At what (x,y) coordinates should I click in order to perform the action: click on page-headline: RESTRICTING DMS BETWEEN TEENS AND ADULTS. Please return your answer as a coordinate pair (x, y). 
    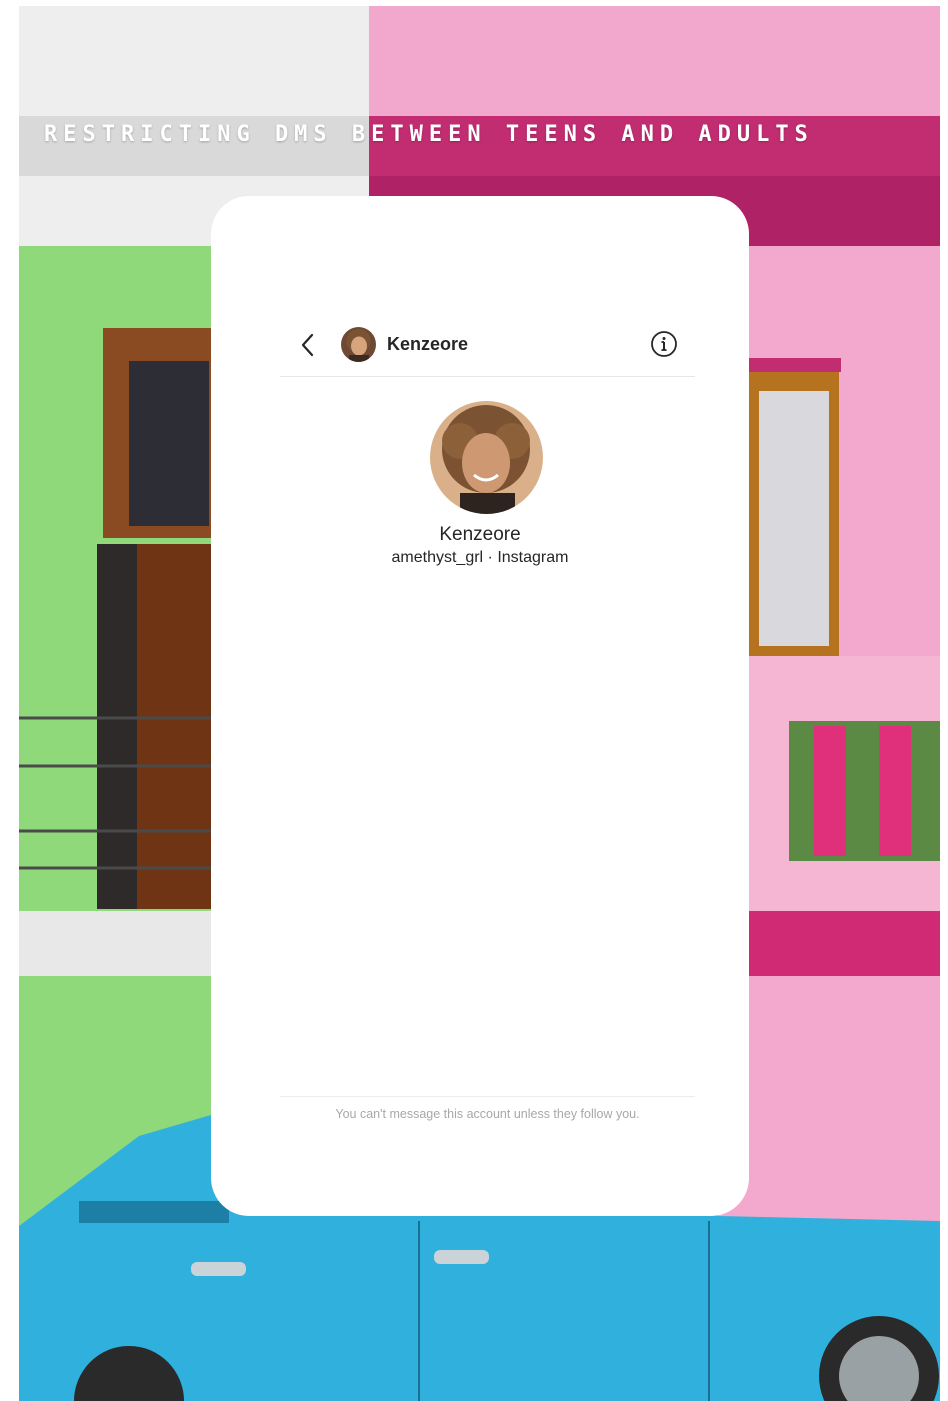
    Looking at the image, I should click on (429, 134).